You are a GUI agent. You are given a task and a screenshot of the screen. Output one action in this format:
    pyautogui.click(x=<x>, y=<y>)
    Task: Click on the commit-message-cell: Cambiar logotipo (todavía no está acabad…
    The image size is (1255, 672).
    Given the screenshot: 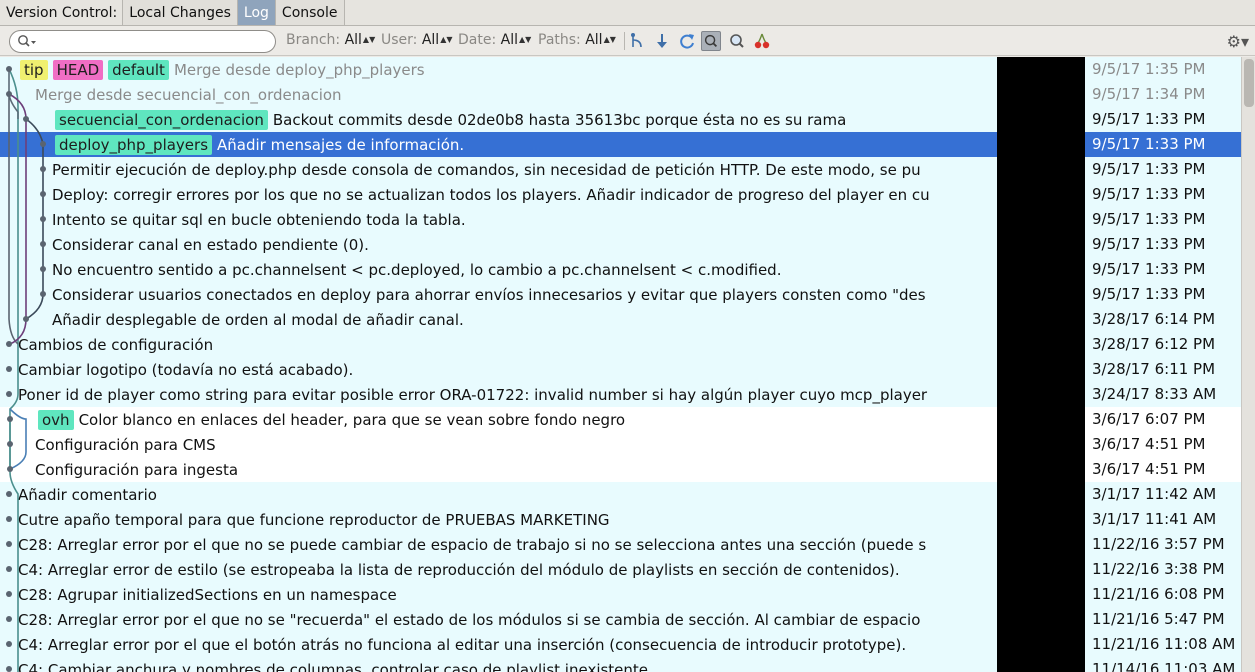 What is the action you would take?
    pyautogui.click(x=498, y=369)
    